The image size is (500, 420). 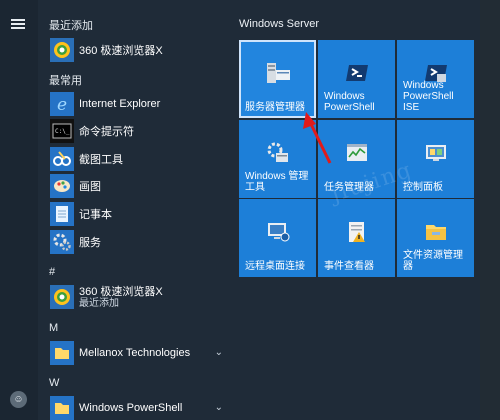 What do you see at coordinates (106, 132) in the screenshot?
I see `app-label: 命令提示符` at bounding box center [106, 132].